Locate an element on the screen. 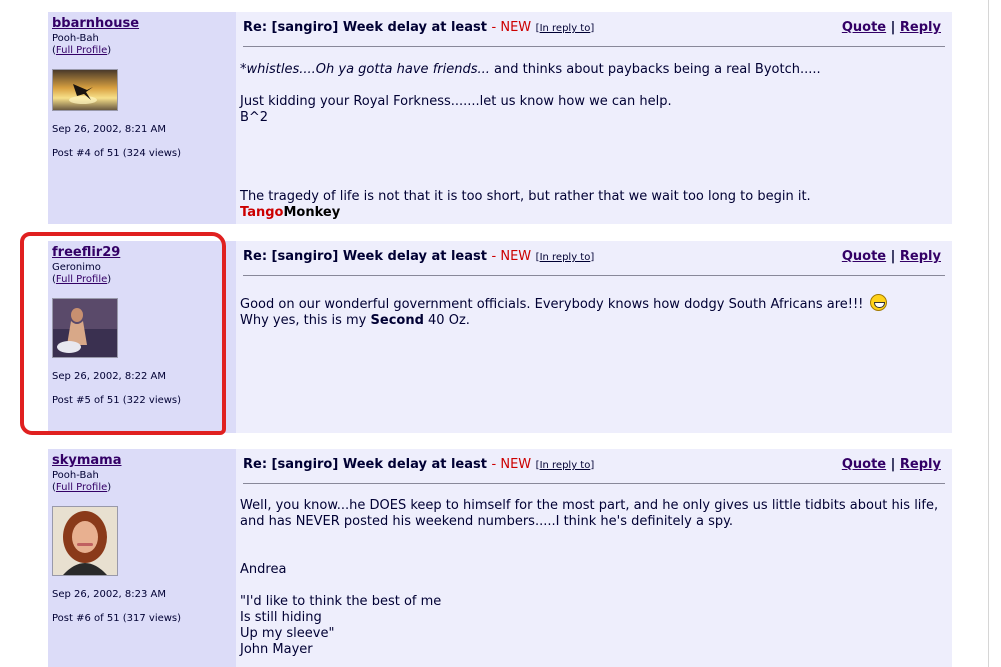 The image size is (1001, 667). skydiver-sunset-avatar is located at coordinates (85, 90).